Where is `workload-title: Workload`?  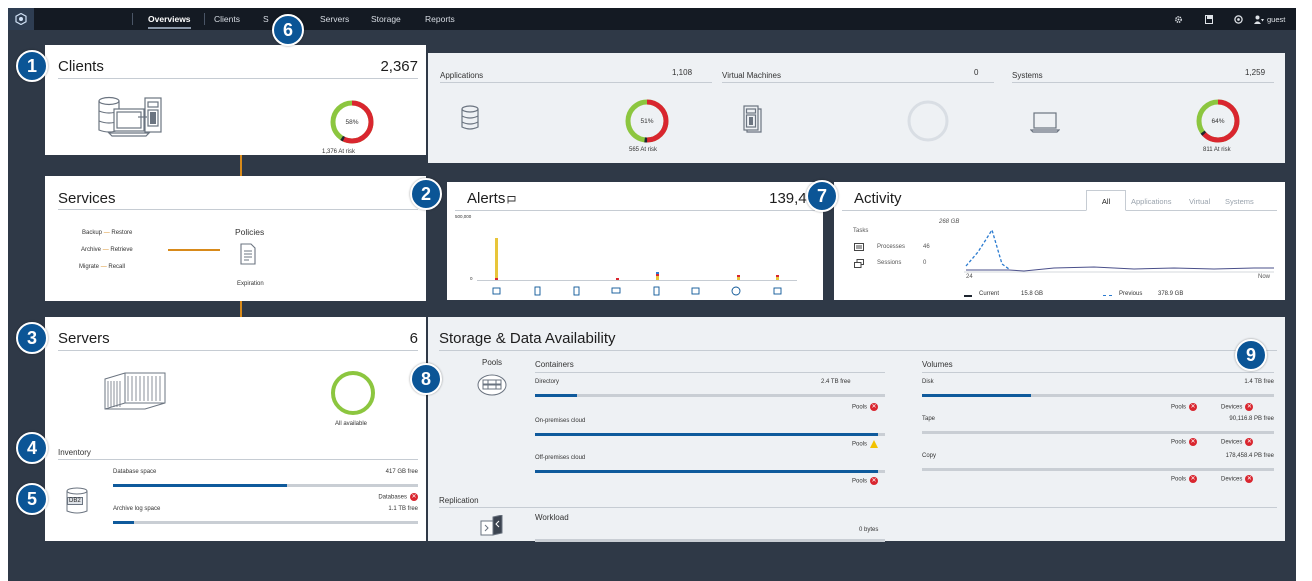
workload-title: Workload is located at coordinates (552, 517).